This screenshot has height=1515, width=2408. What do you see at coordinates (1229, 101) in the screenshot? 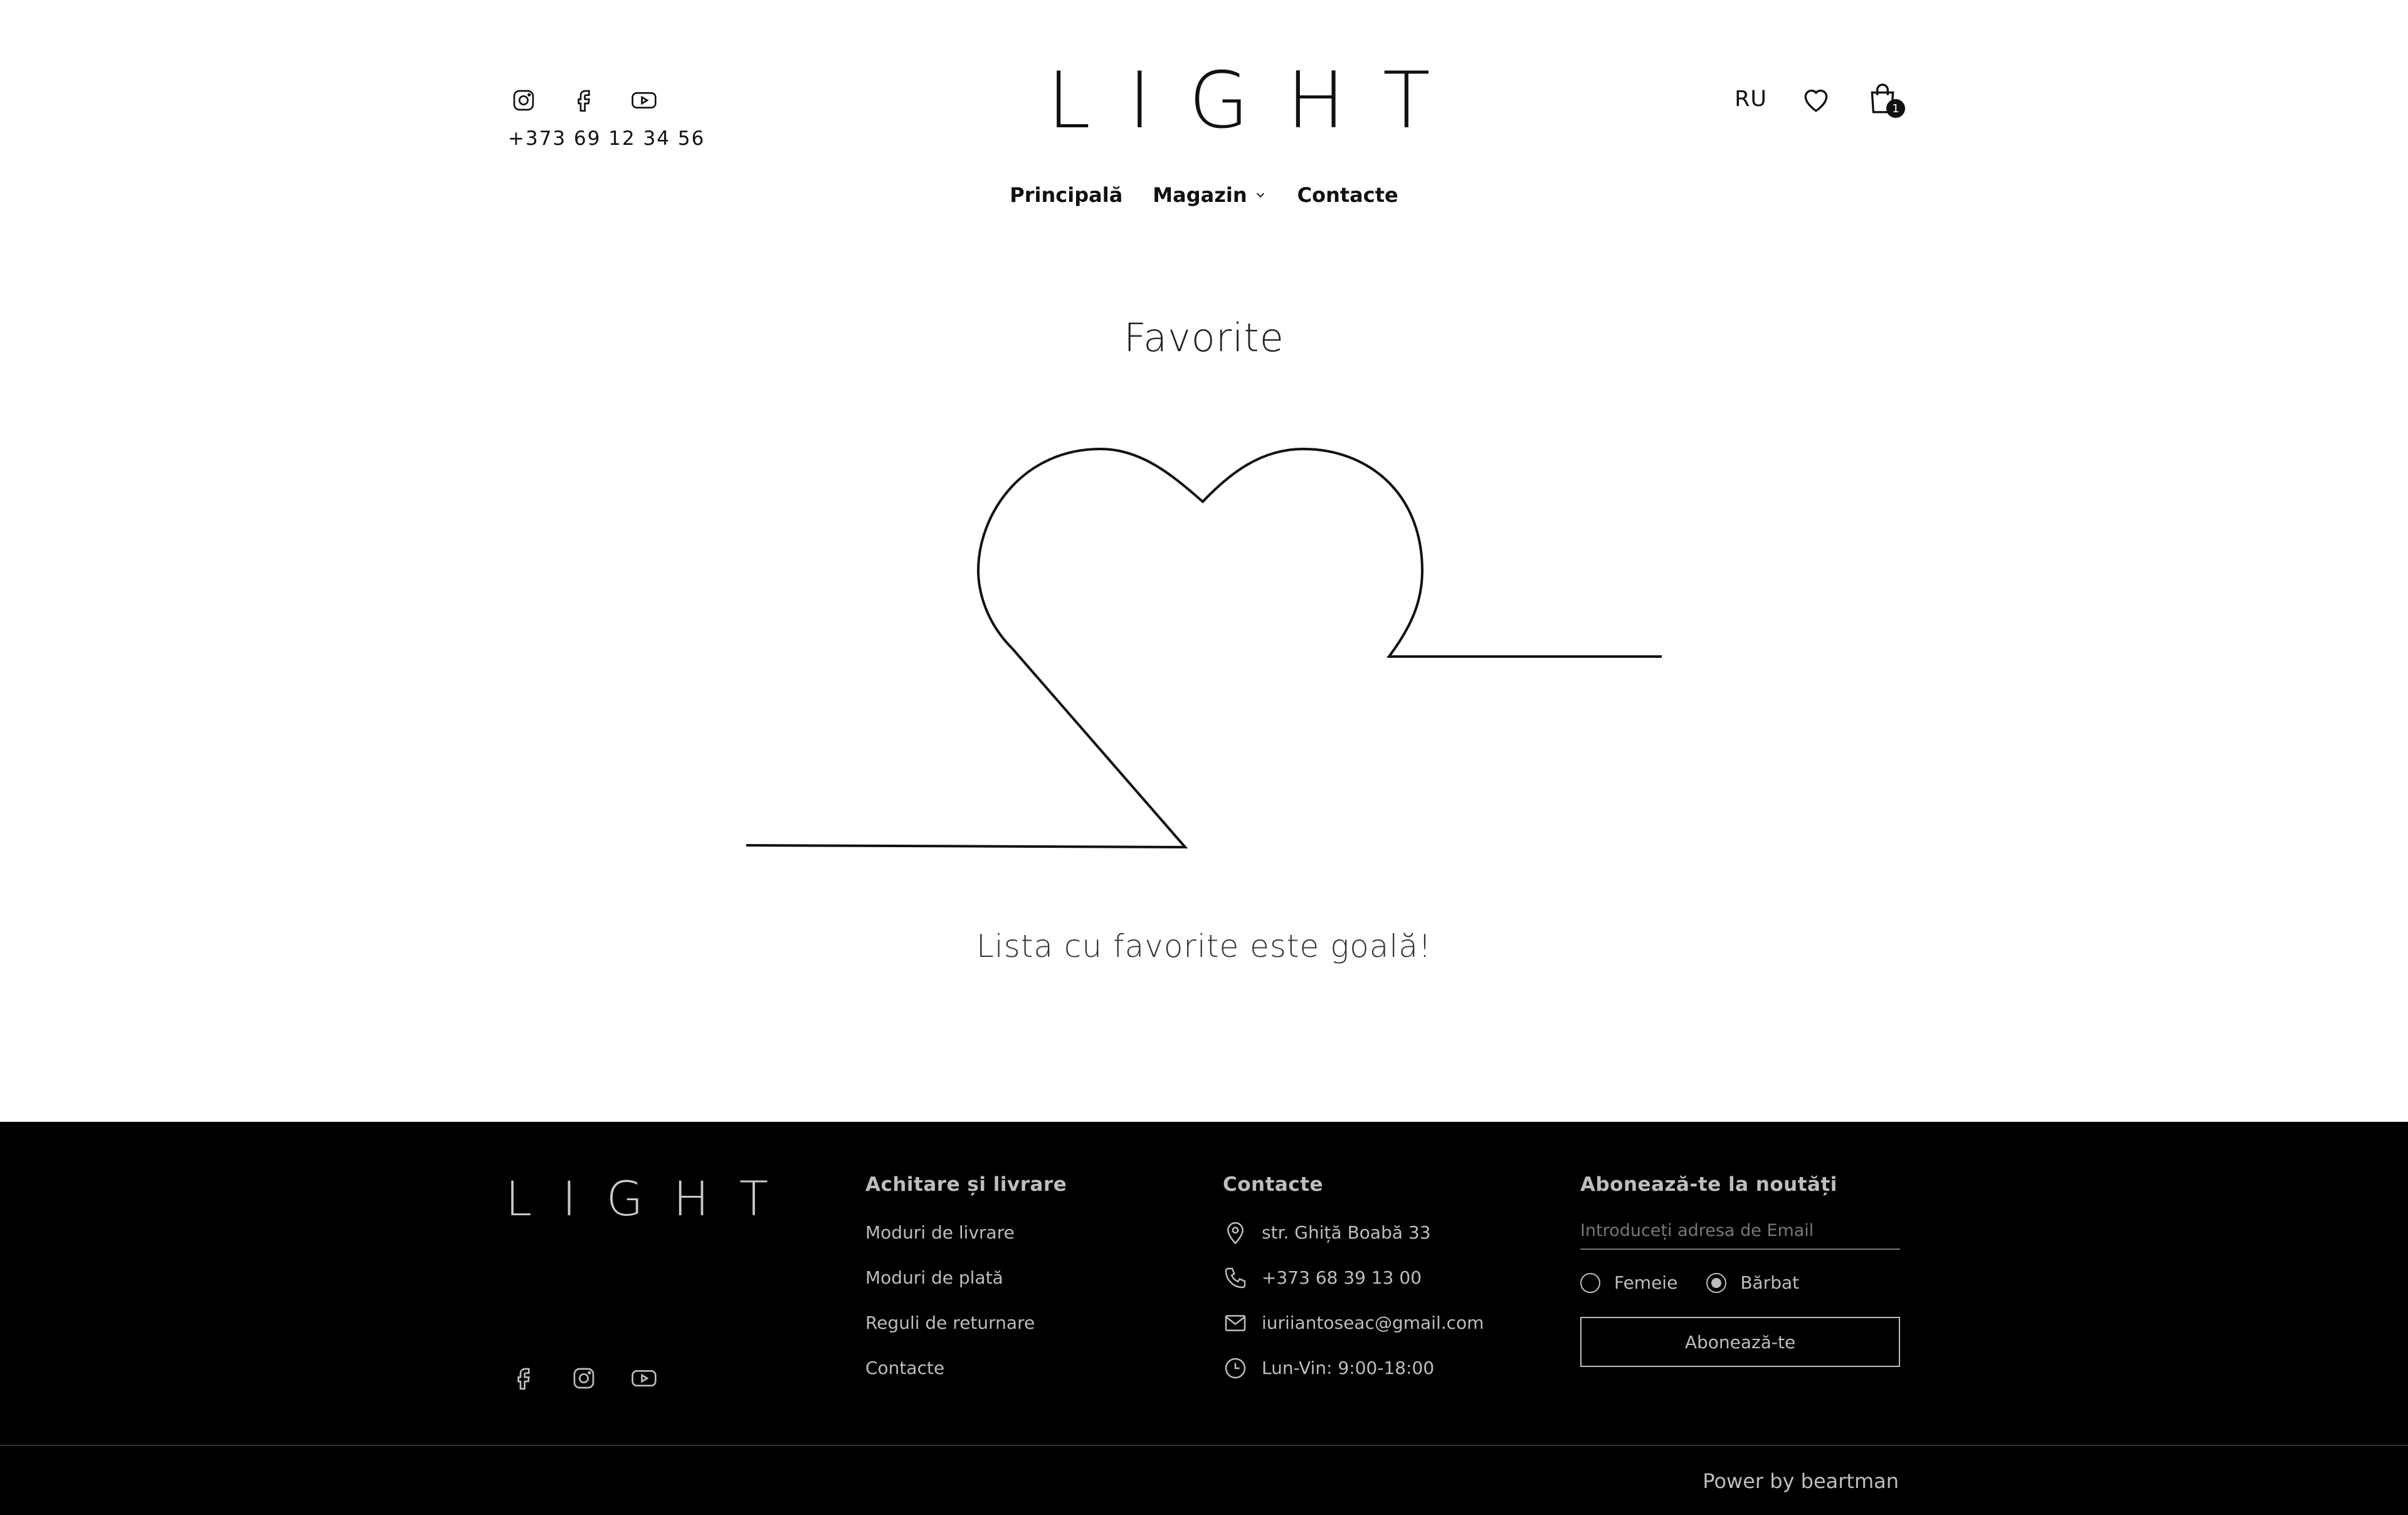
I see `site-logo: LIGHT` at bounding box center [1229, 101].